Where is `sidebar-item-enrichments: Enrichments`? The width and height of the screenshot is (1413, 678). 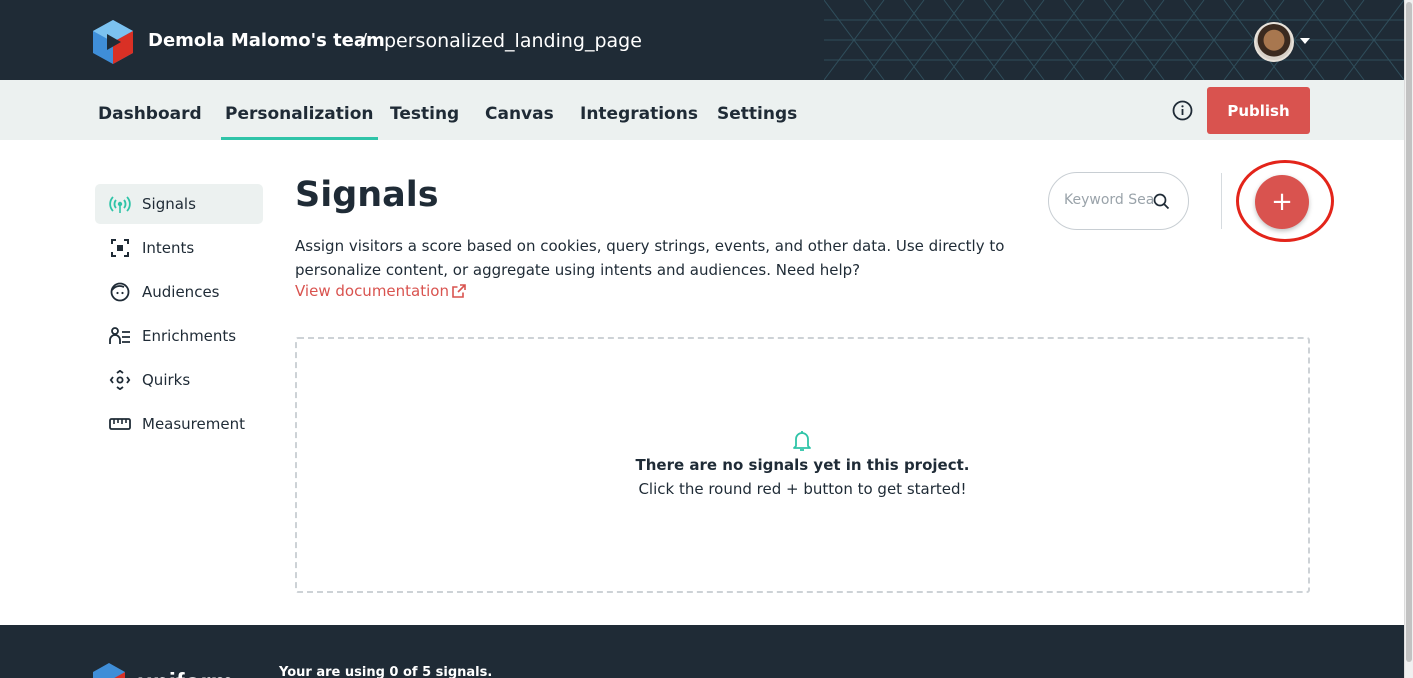
sidebar-item-enrichments: Enrichments is located at coordinates (179, 336).